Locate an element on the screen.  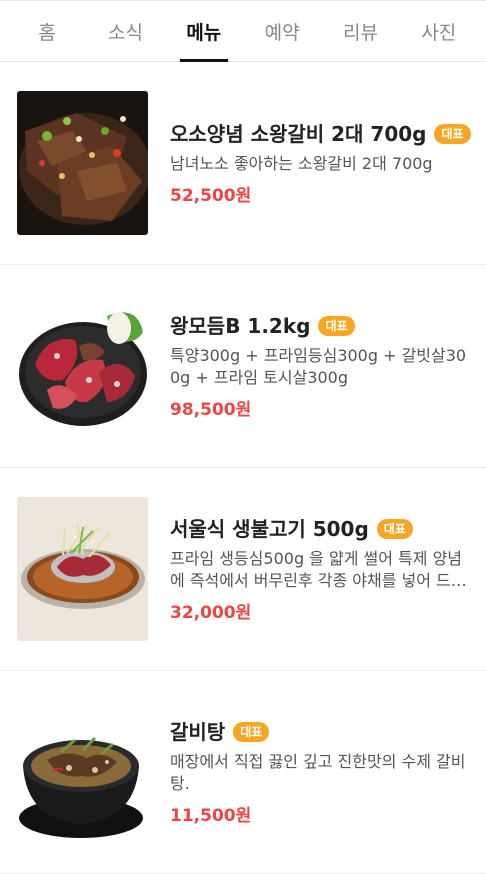
menu-item-name: 갈비탕 is located at coordinates (198, 731).